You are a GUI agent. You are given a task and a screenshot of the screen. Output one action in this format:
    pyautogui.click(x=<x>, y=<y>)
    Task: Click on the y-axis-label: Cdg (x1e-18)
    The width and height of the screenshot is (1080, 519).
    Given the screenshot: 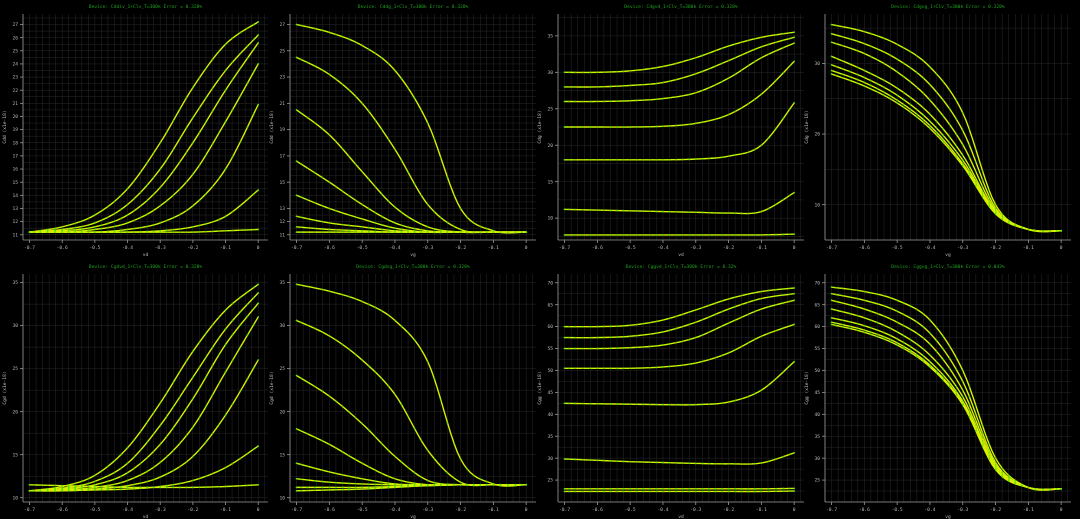 What is the action you would take?
    pyautogui.click(x=540, y=126)
    